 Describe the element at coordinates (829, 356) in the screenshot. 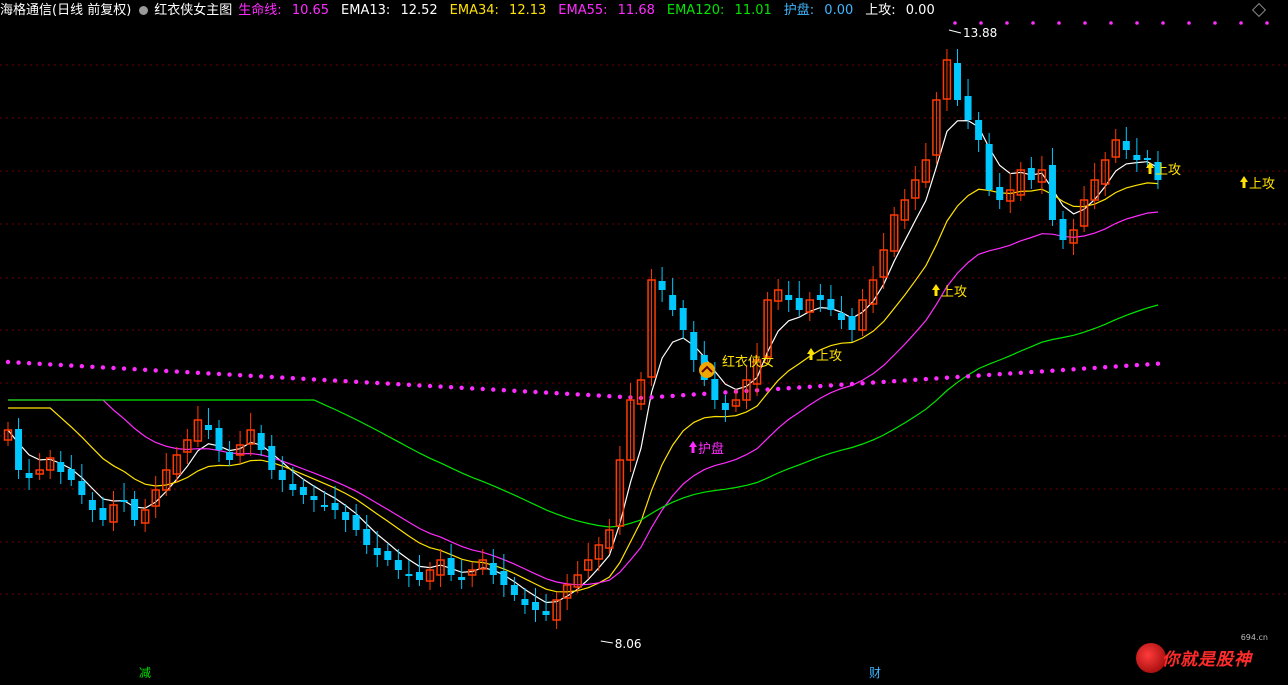

I see `shanggong-signal-label: 上攻` at that location.